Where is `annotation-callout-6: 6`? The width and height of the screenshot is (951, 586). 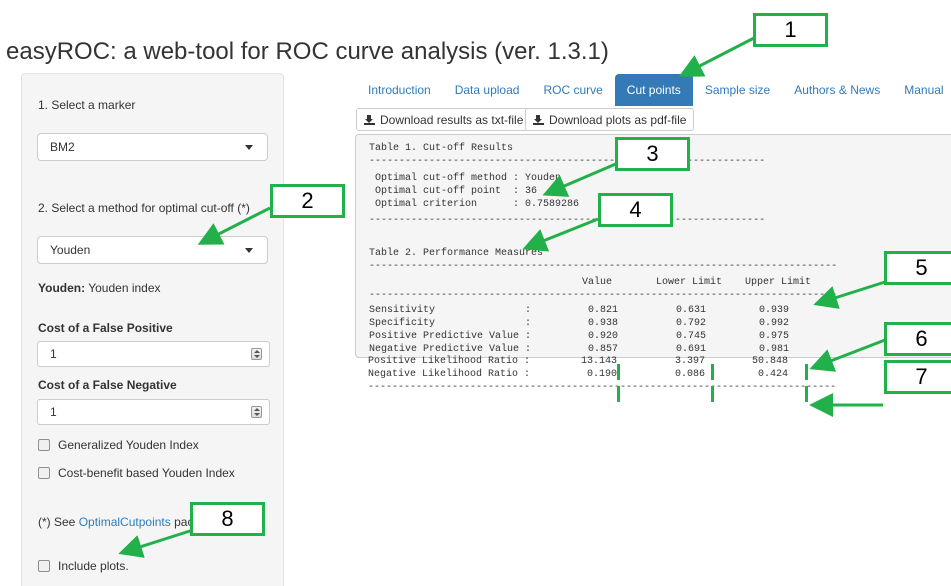 annotation-callout-6: 6 is located at coordinates (917, 339).